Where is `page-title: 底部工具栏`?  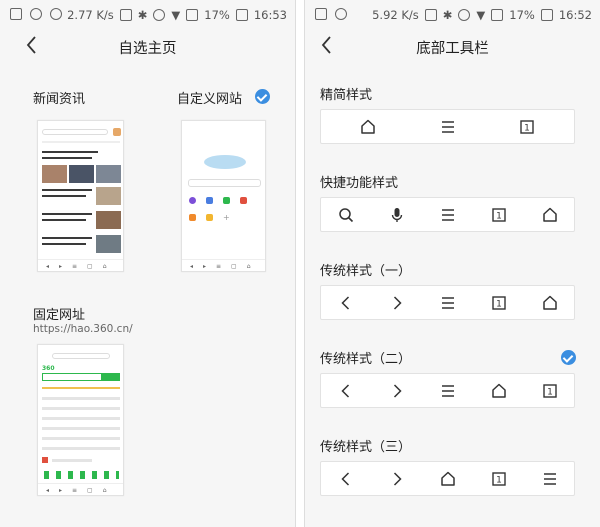 page-title: 底部工具栏 is located at coordinates (452, 49).